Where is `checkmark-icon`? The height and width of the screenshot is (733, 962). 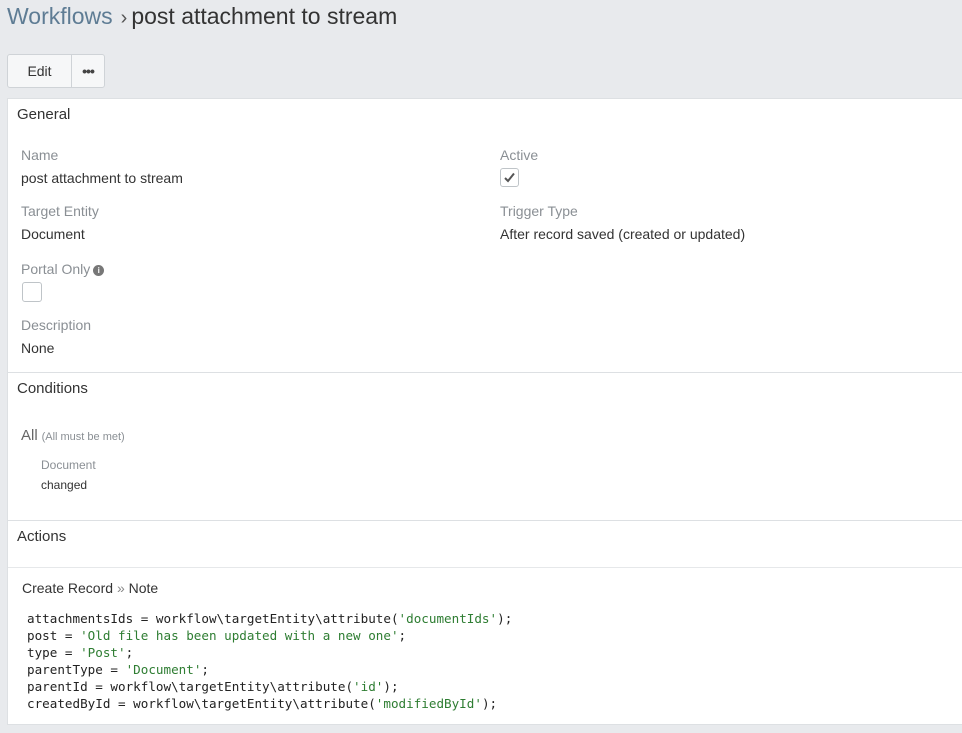 checkmark-icon is located at coordinates (509, 177).